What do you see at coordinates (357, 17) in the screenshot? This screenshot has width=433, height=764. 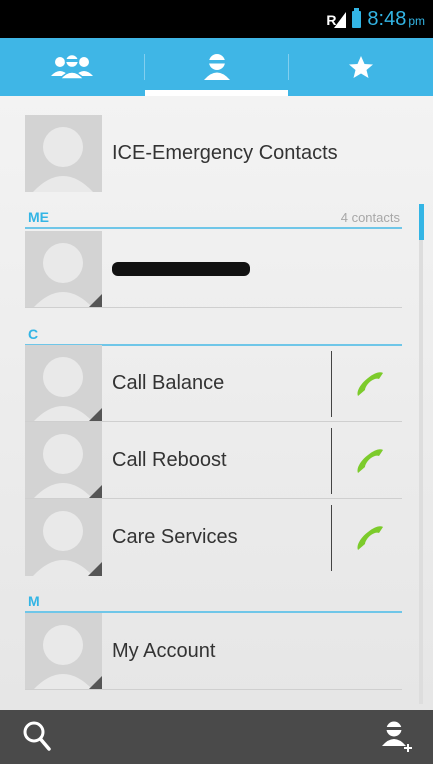 I see `battery-icon` at bounding box center [357, 17].